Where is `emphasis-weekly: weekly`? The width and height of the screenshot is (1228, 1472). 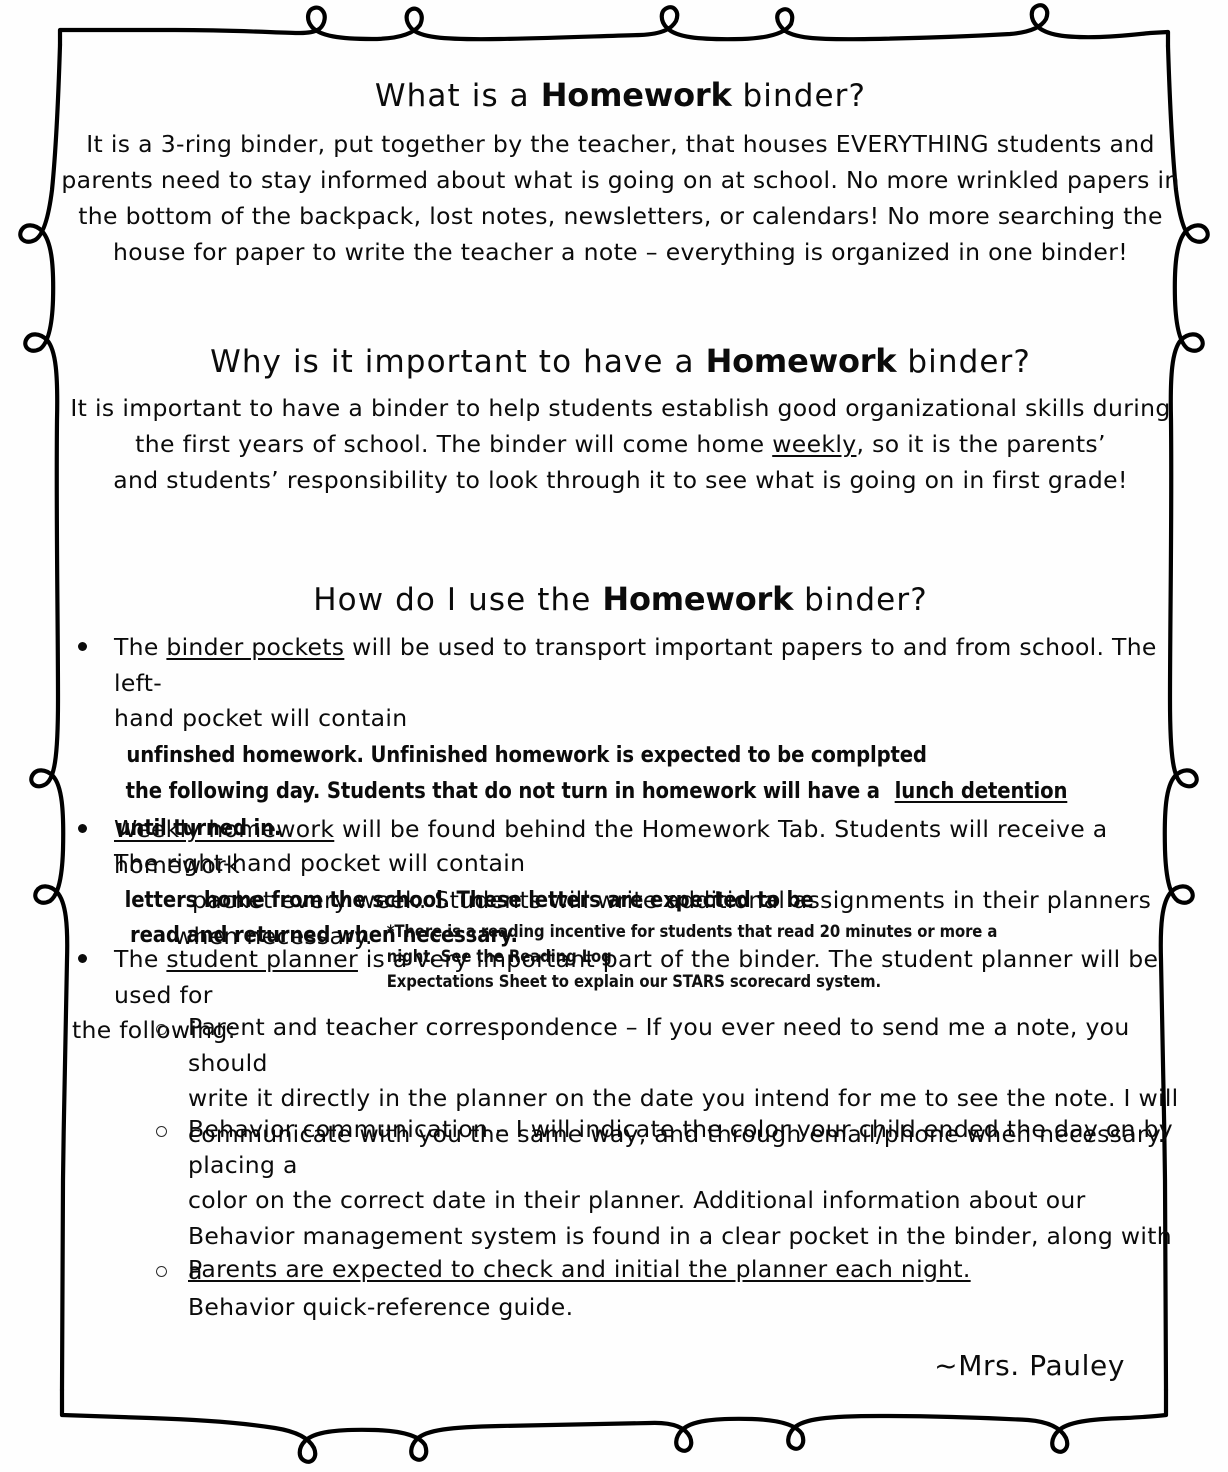
emphasis-weekly: weekly is located at coordinates (814, 444).